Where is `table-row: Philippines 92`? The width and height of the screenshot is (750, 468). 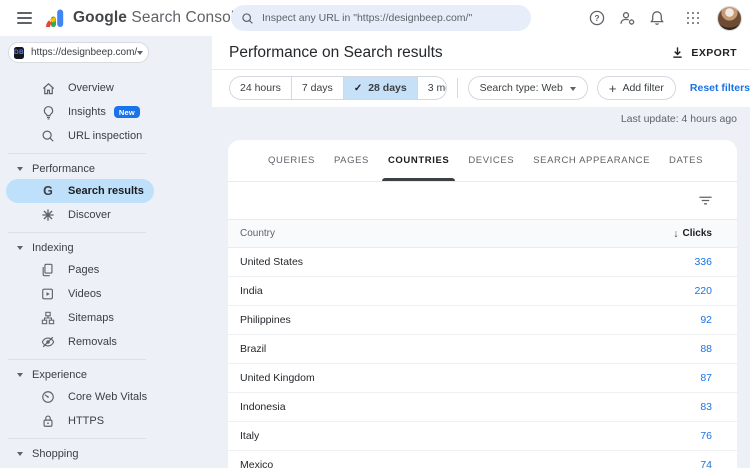 table-row: Philippines 92 is located at coordinates (482, 320).